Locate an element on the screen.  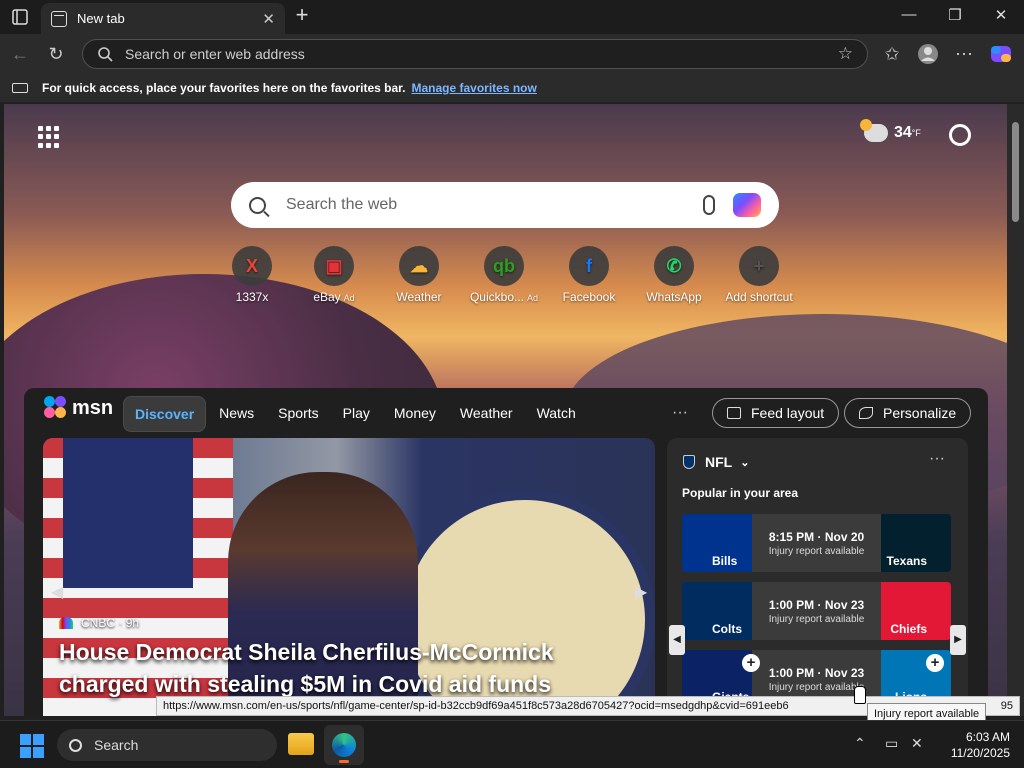
shortcut-tile: f Facebook is located at coordinates (589, 275).